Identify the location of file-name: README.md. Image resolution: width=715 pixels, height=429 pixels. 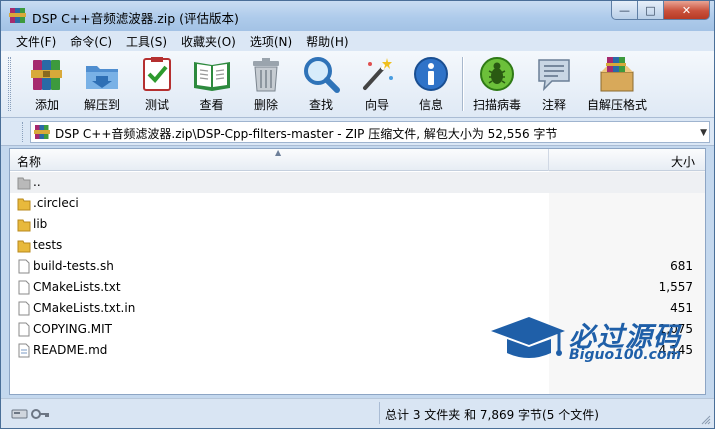
(70, 350).